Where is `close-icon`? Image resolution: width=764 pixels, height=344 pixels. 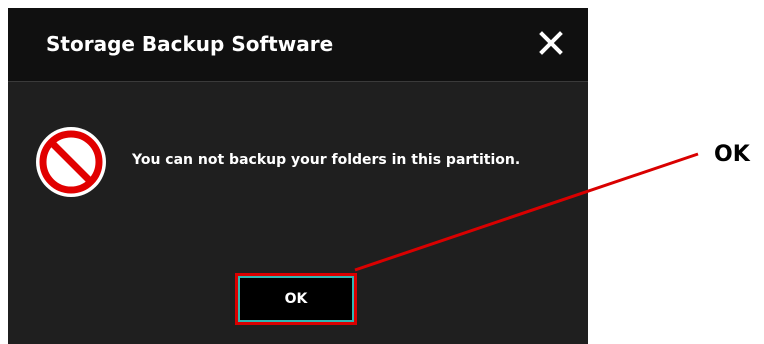 close-icon is located at coordinates (551, 43).